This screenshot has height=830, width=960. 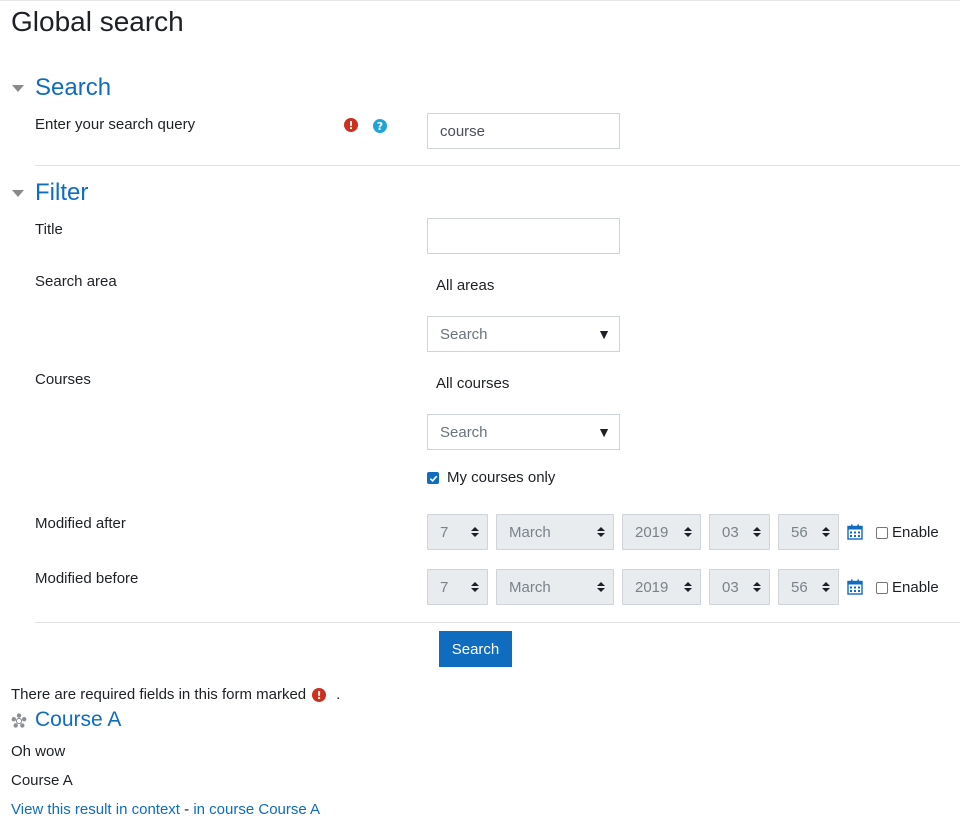 What do you see at coordinates (555, 587) in the screenshot?
I see `modified-before-month-select: March` at bounding box center [555, 587].